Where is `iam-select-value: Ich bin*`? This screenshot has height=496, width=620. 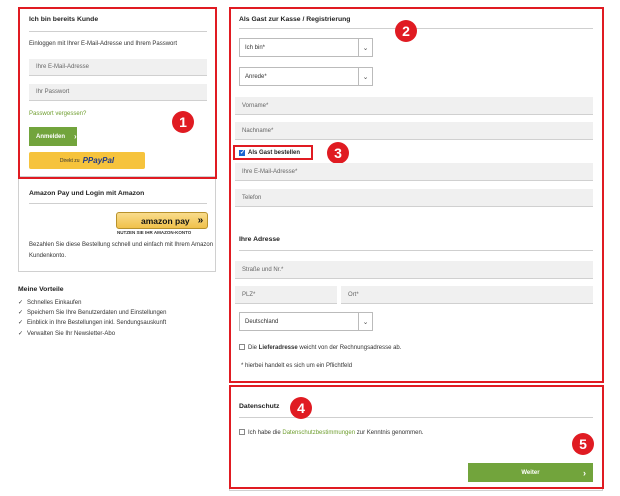 iam-select-value: Ich bin* is located at coordinates (255, 47).